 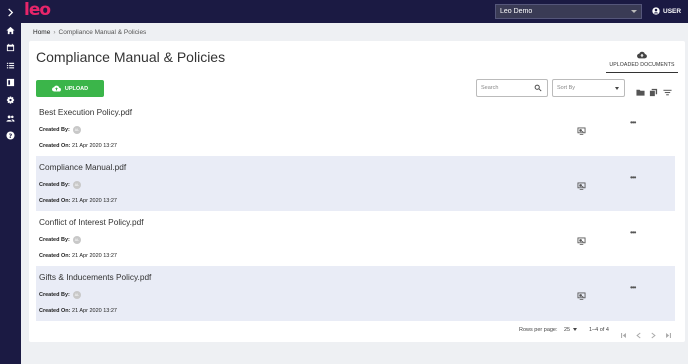 I want to click on search-input: Search, so click(x=512, y=88).